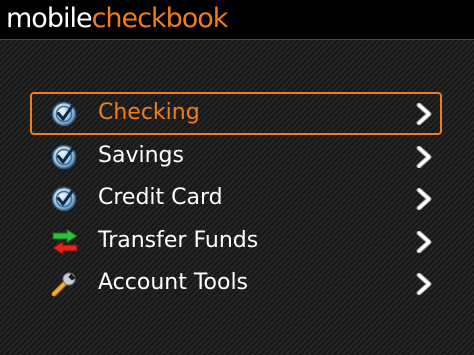 Image resolution: width=474 pixels, height=355 pixels. I want to click on app-logo: mobilecheckbook, so click(117, 19).